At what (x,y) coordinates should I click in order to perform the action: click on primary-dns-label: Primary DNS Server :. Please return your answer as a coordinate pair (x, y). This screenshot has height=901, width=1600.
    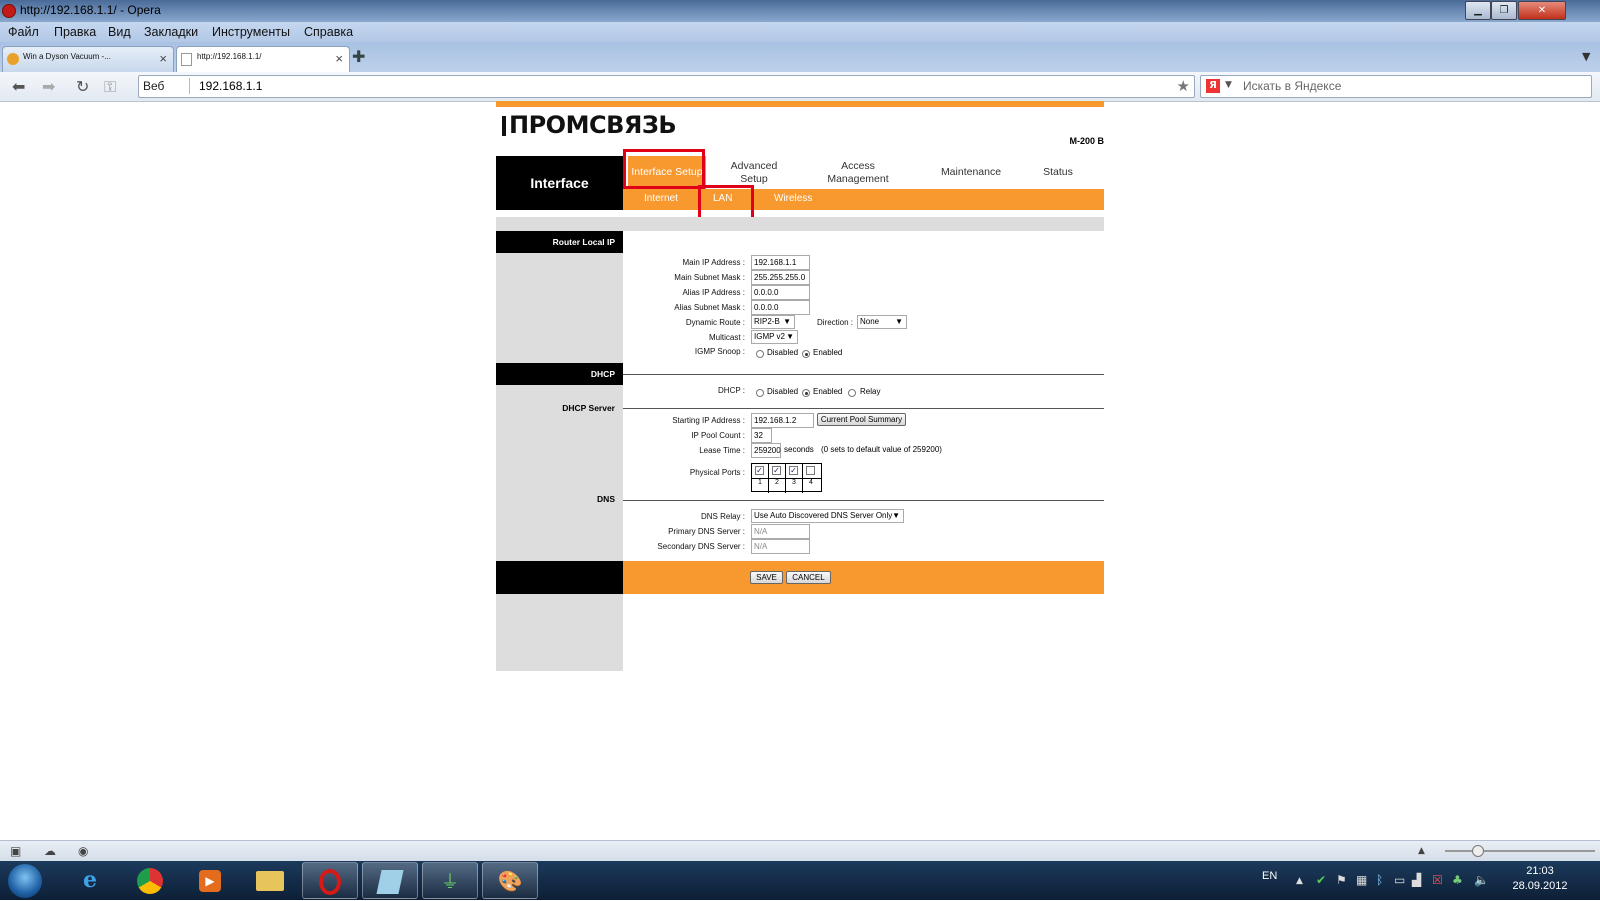
    Looking at the image, I should click on (706, 531).